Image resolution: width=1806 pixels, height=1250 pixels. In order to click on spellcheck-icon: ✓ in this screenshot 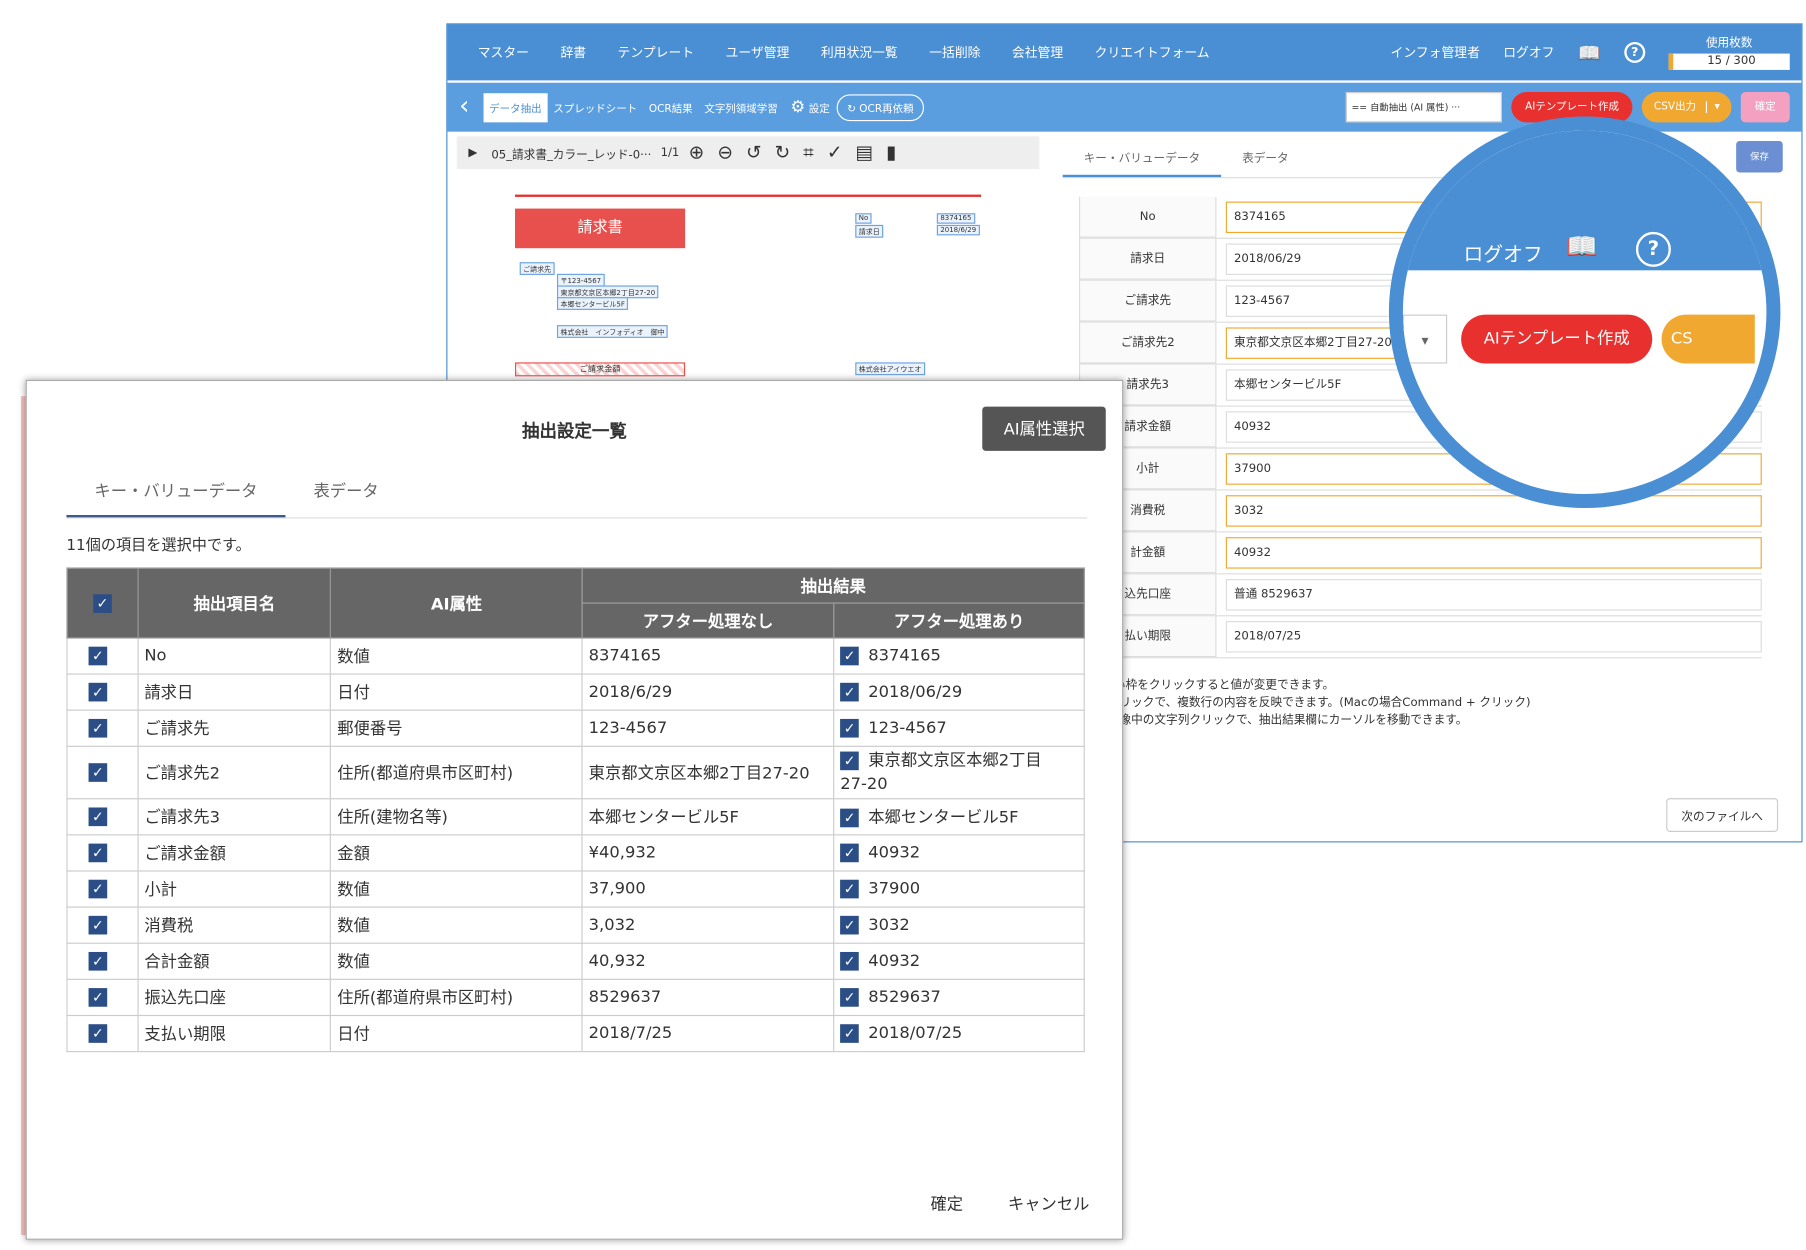, I will do `click(835, 152)`.